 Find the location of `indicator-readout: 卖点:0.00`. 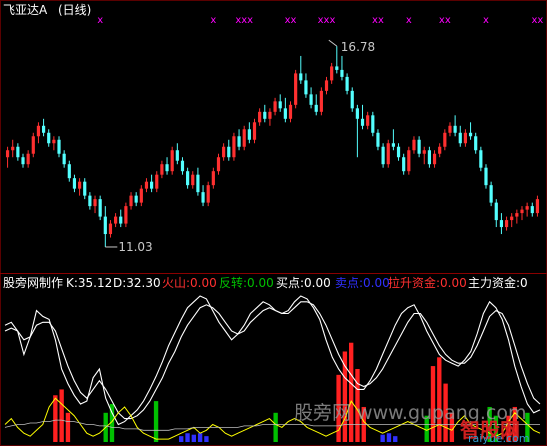

indicator-readout: 卖点:0.00 is located at coordinates (362, 283).